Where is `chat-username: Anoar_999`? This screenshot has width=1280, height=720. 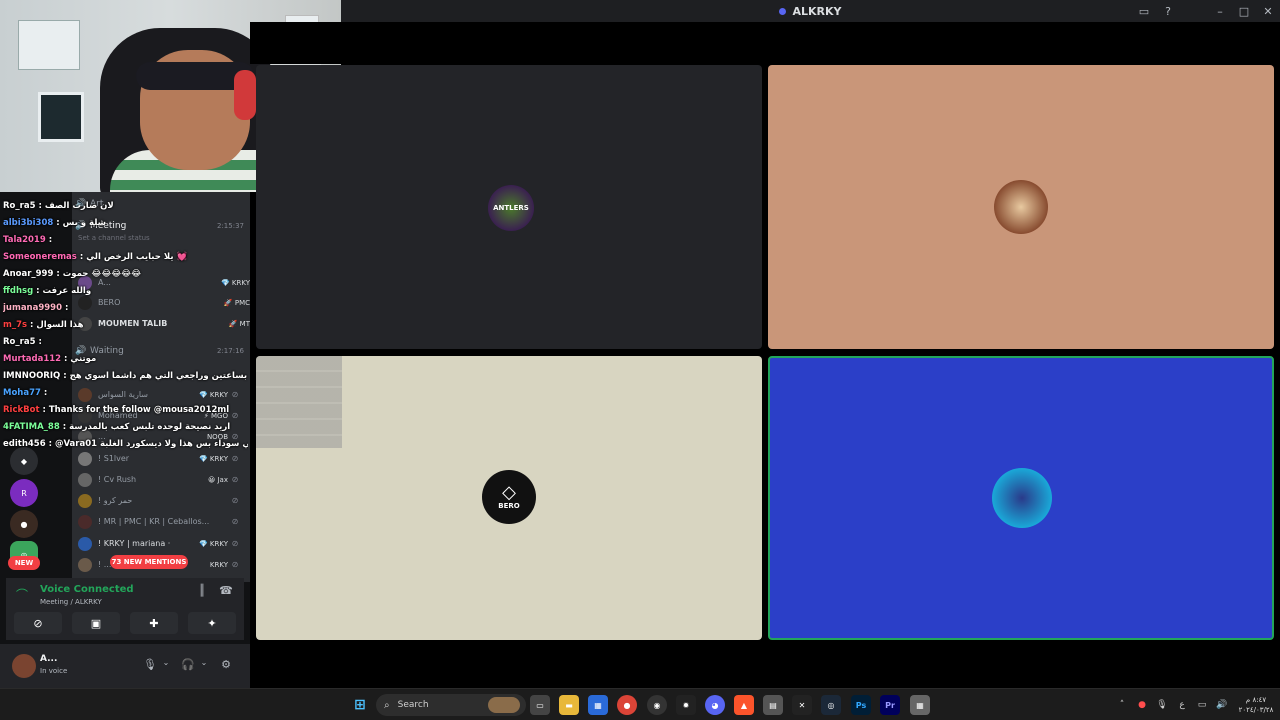 chat-username: Anoar_999 is located at coordinates (28, 274).